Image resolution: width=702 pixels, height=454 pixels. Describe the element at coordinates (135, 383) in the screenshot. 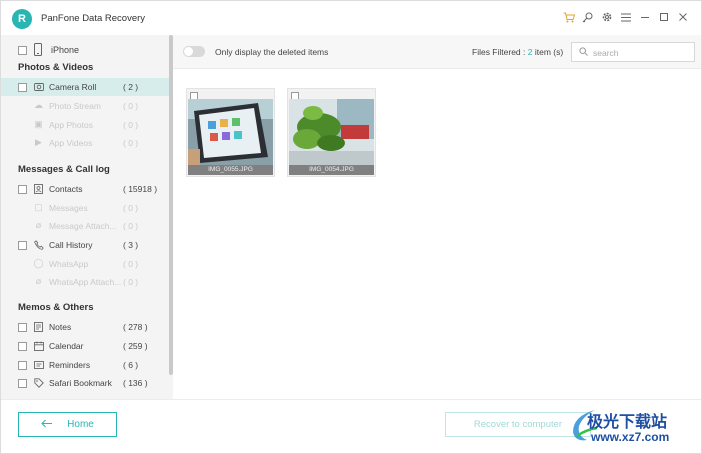

I see `sidebar-item-count: ( 136 )` at that location.